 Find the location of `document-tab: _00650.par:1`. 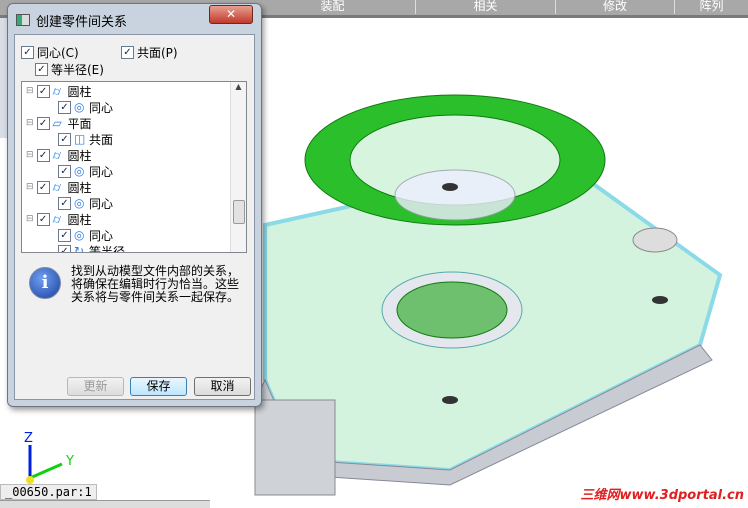

document-tab: _00650.par:1 is located at coordinates (48, 492).